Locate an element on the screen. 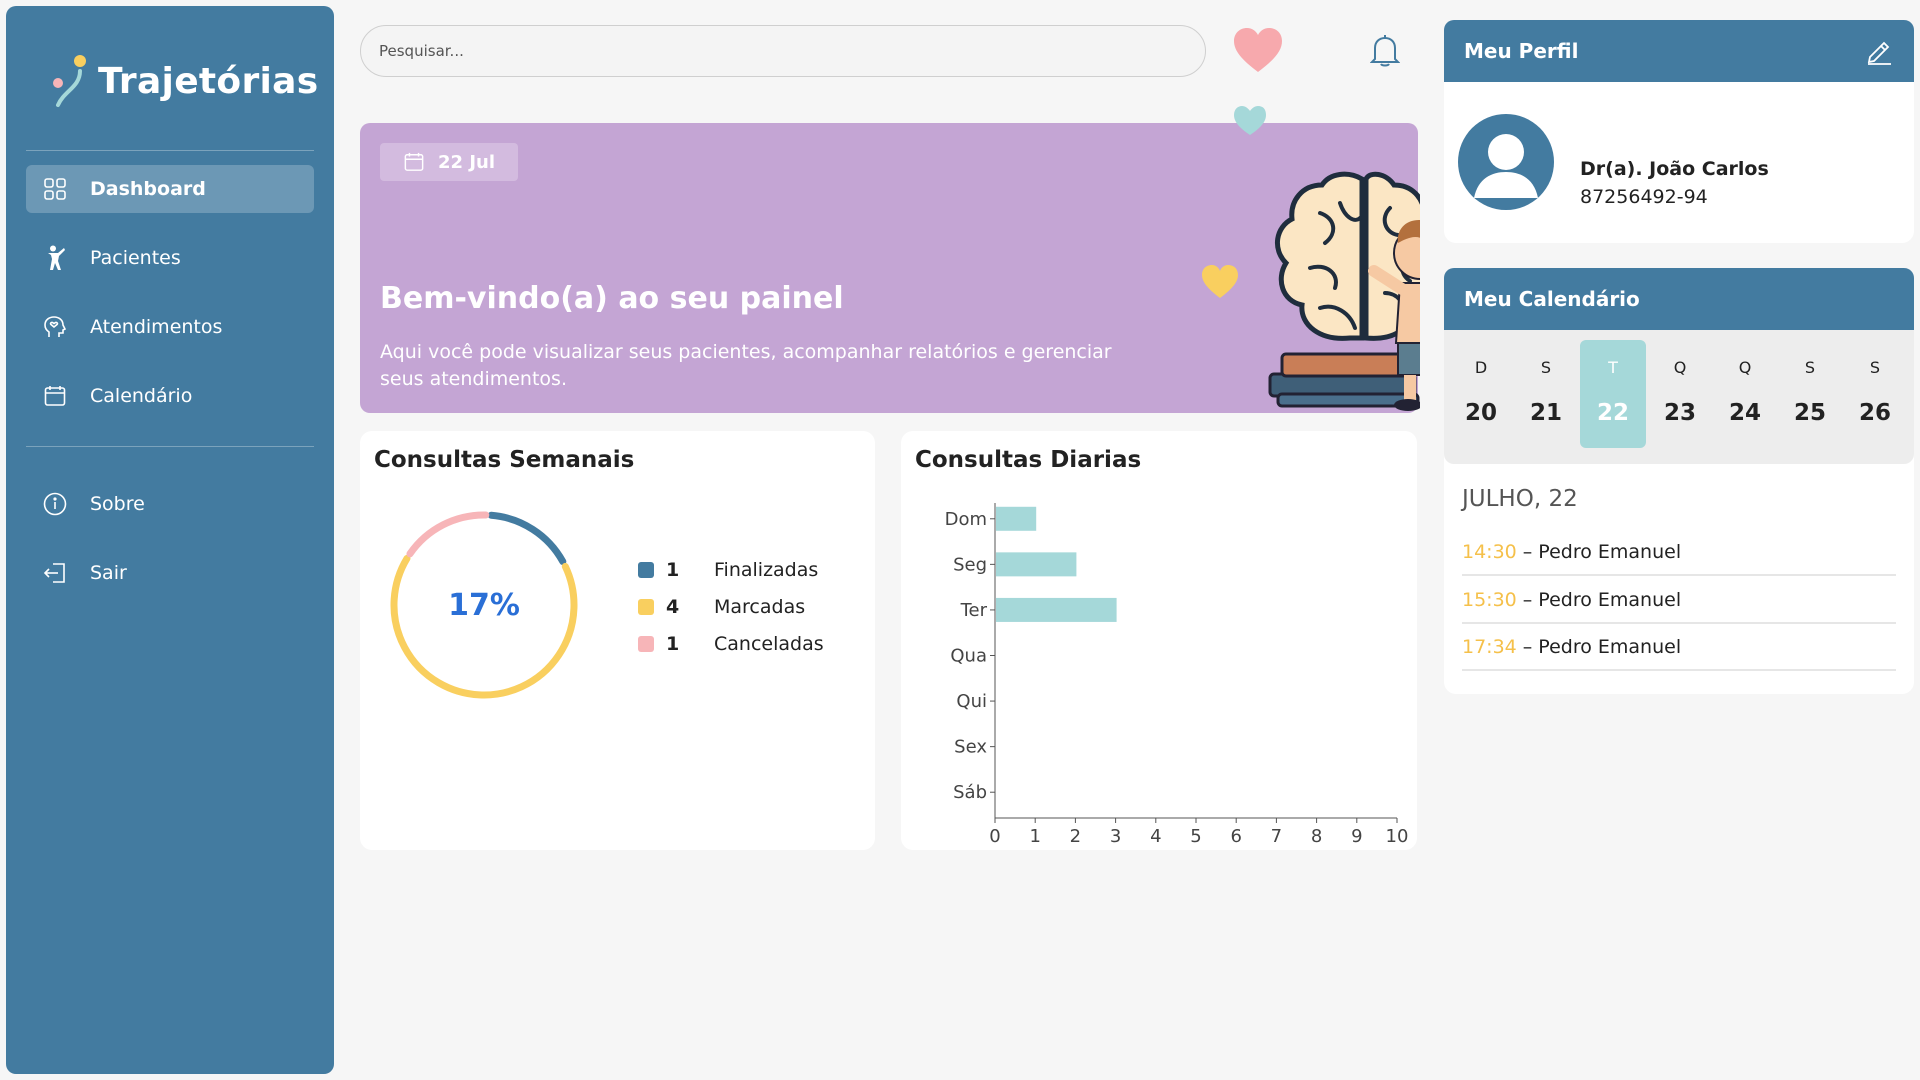  y-tick-label: Sáb is located at coordinates (970, 792).